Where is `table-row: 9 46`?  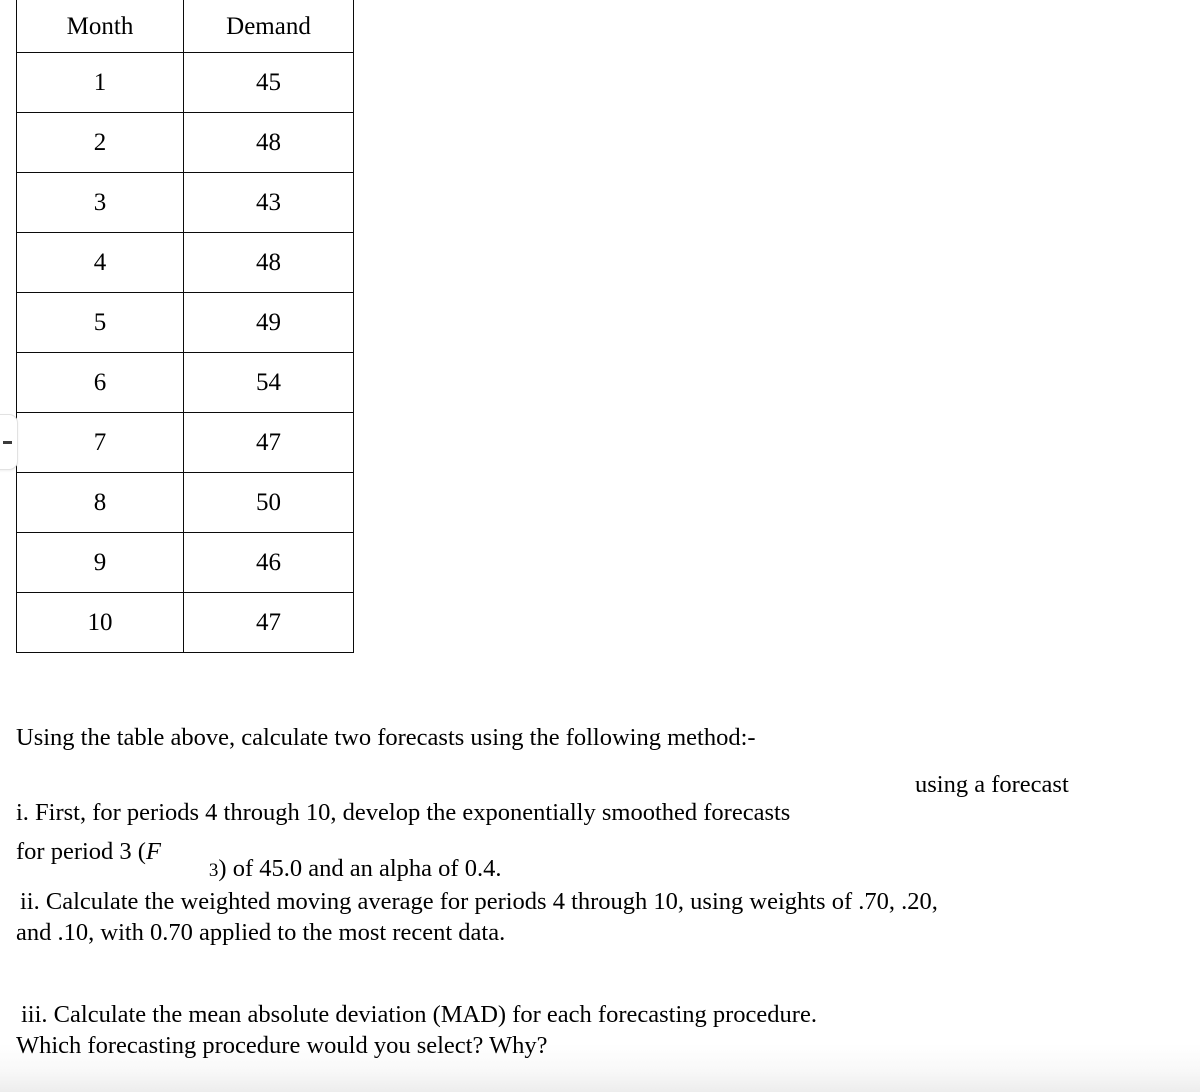
table-row: 9 46 is located at coordinates (185, 562).